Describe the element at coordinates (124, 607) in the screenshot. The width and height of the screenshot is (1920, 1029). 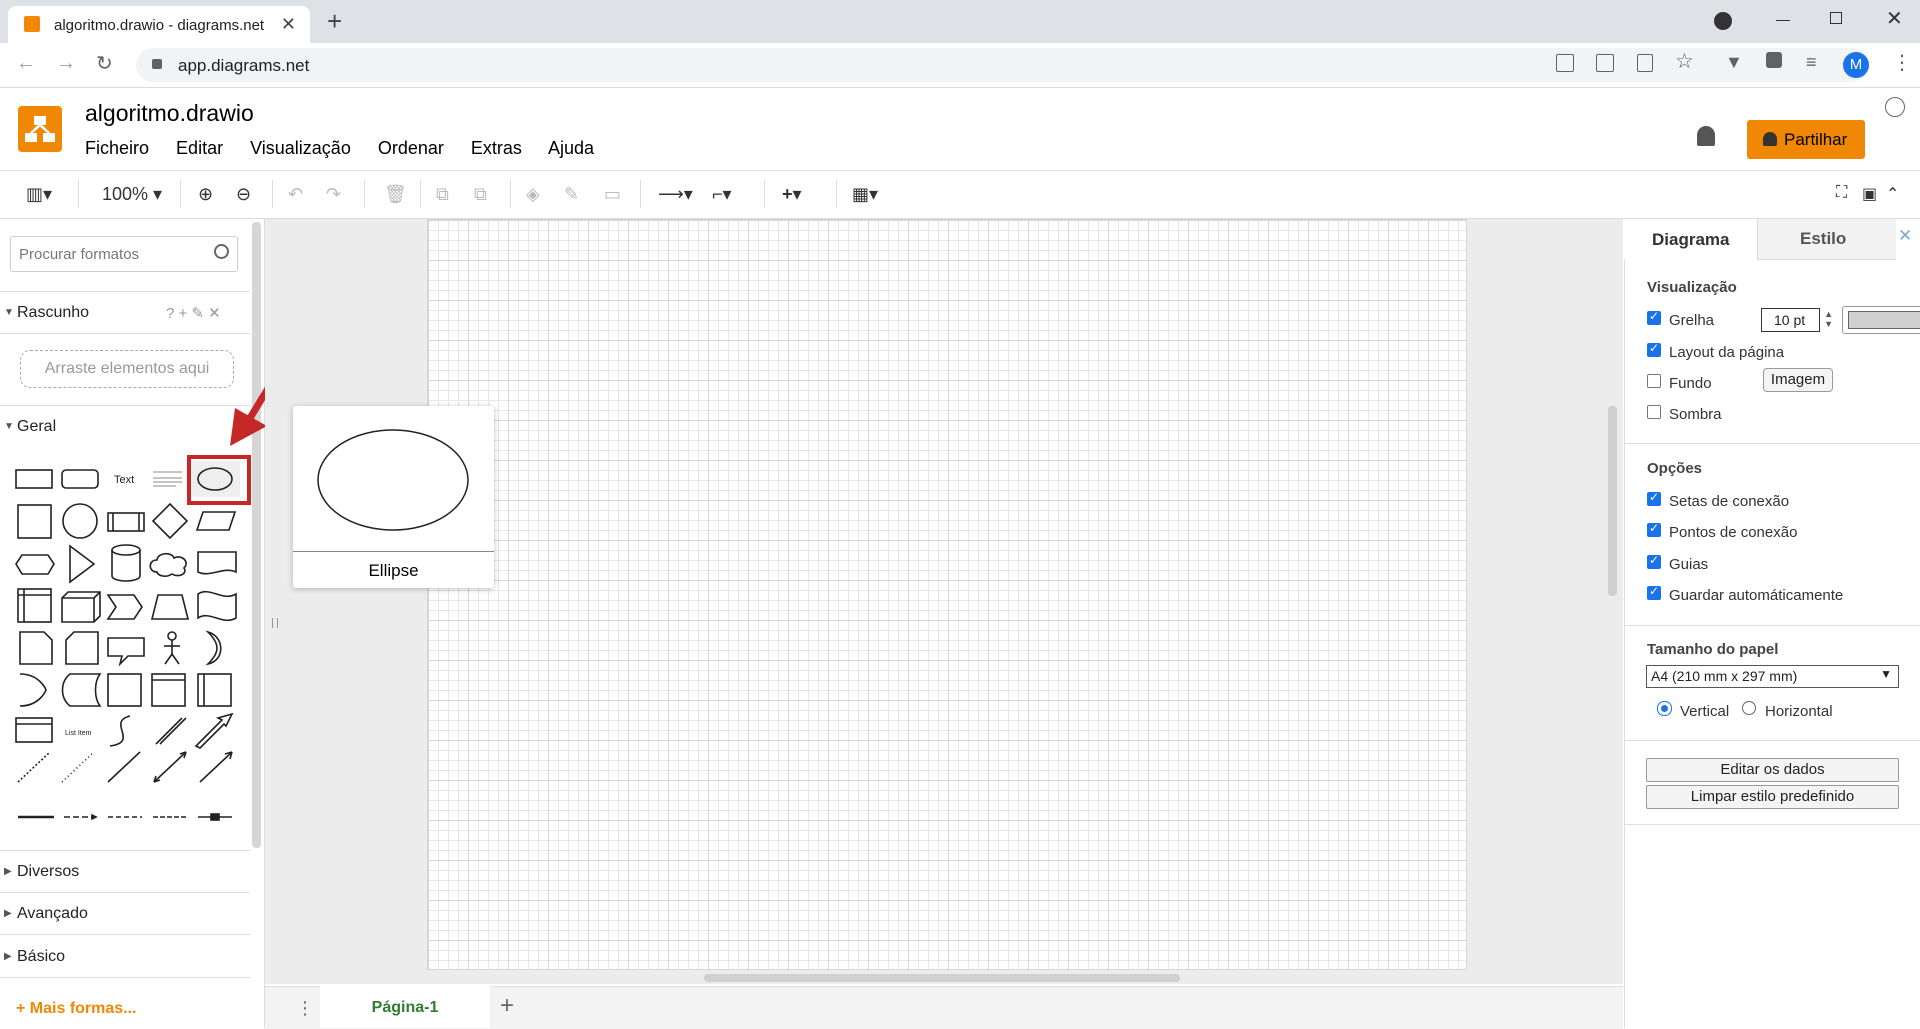
I see `step-shape` at that location.